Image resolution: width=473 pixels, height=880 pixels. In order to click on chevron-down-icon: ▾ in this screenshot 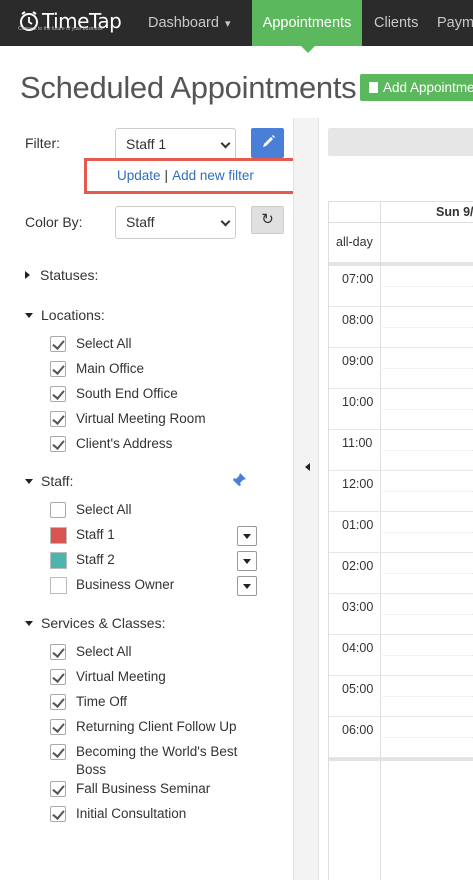, I will do `click(227, 24)`.